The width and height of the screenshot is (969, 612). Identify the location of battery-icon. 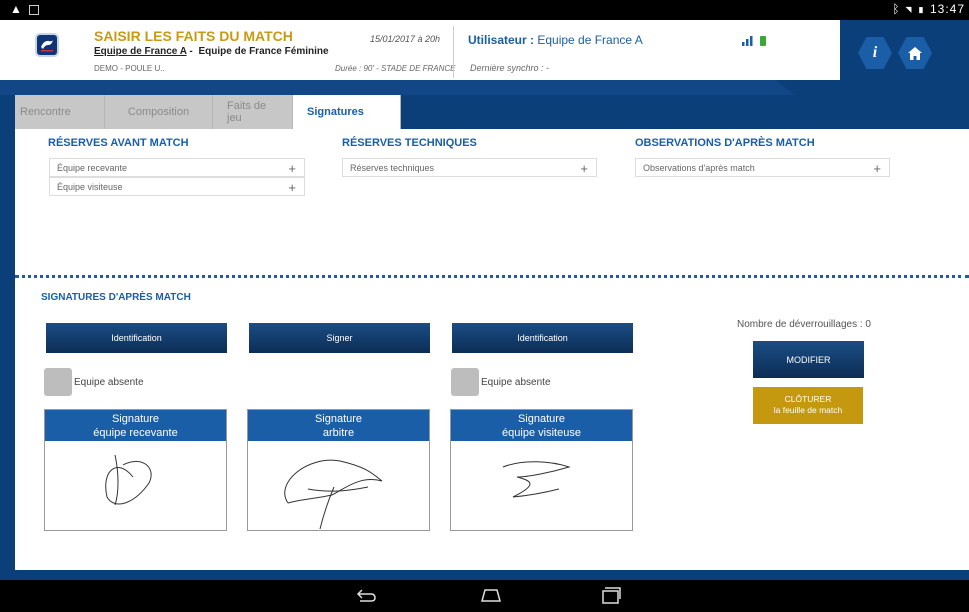
(763, 41).